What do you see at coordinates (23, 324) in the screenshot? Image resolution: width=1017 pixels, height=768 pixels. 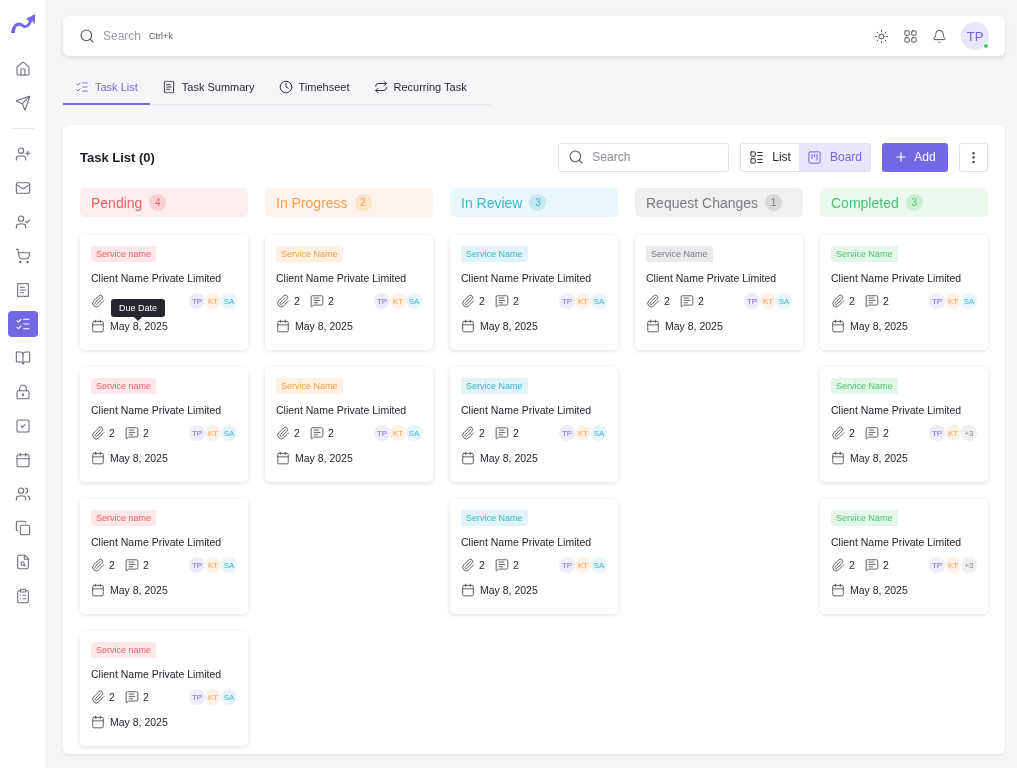 I see `sidebar-item` at bounding box center [23, 324].